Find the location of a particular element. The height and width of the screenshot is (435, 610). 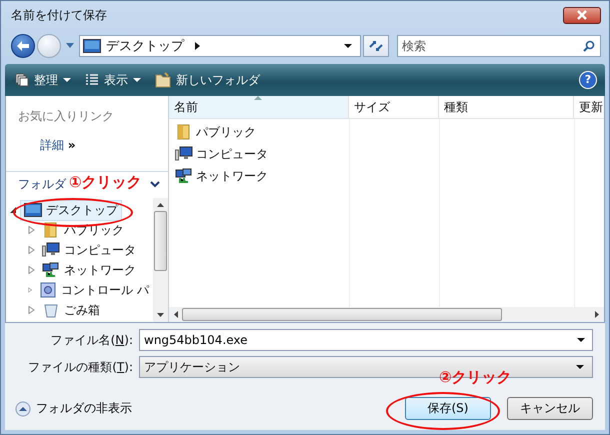

history-dropdown-icon is located at coordinates (70, 46).